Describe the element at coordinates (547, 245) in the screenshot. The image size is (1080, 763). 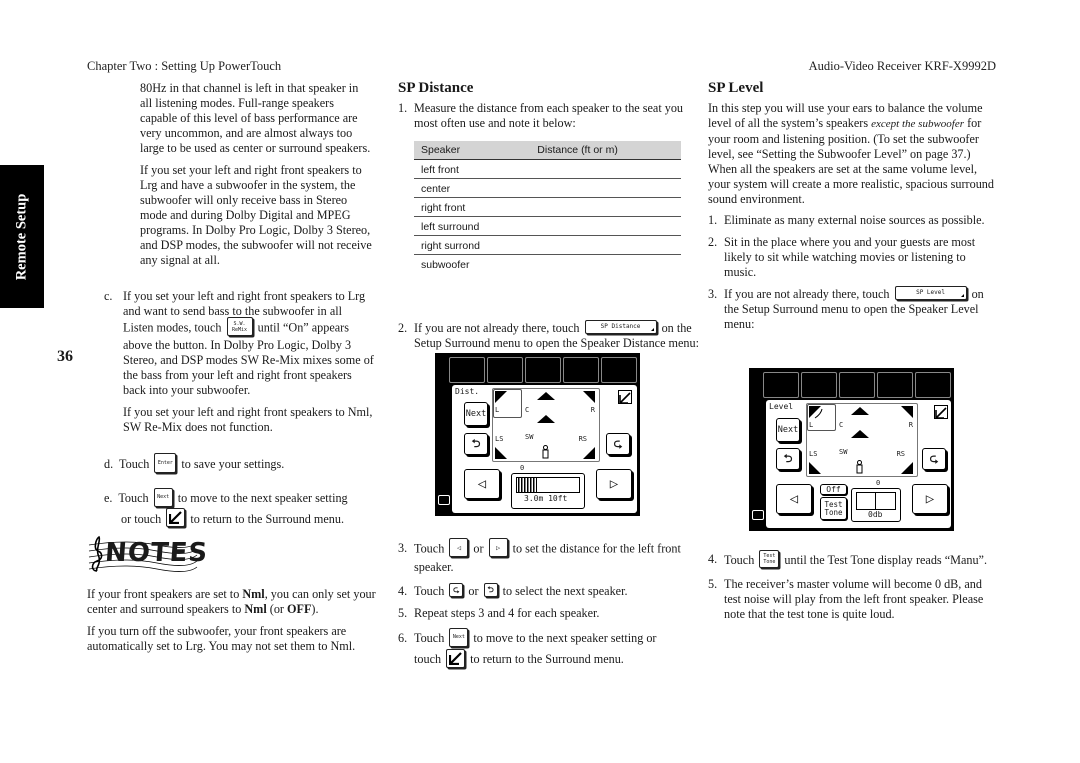
I see `table-row: right surrond` at that location.